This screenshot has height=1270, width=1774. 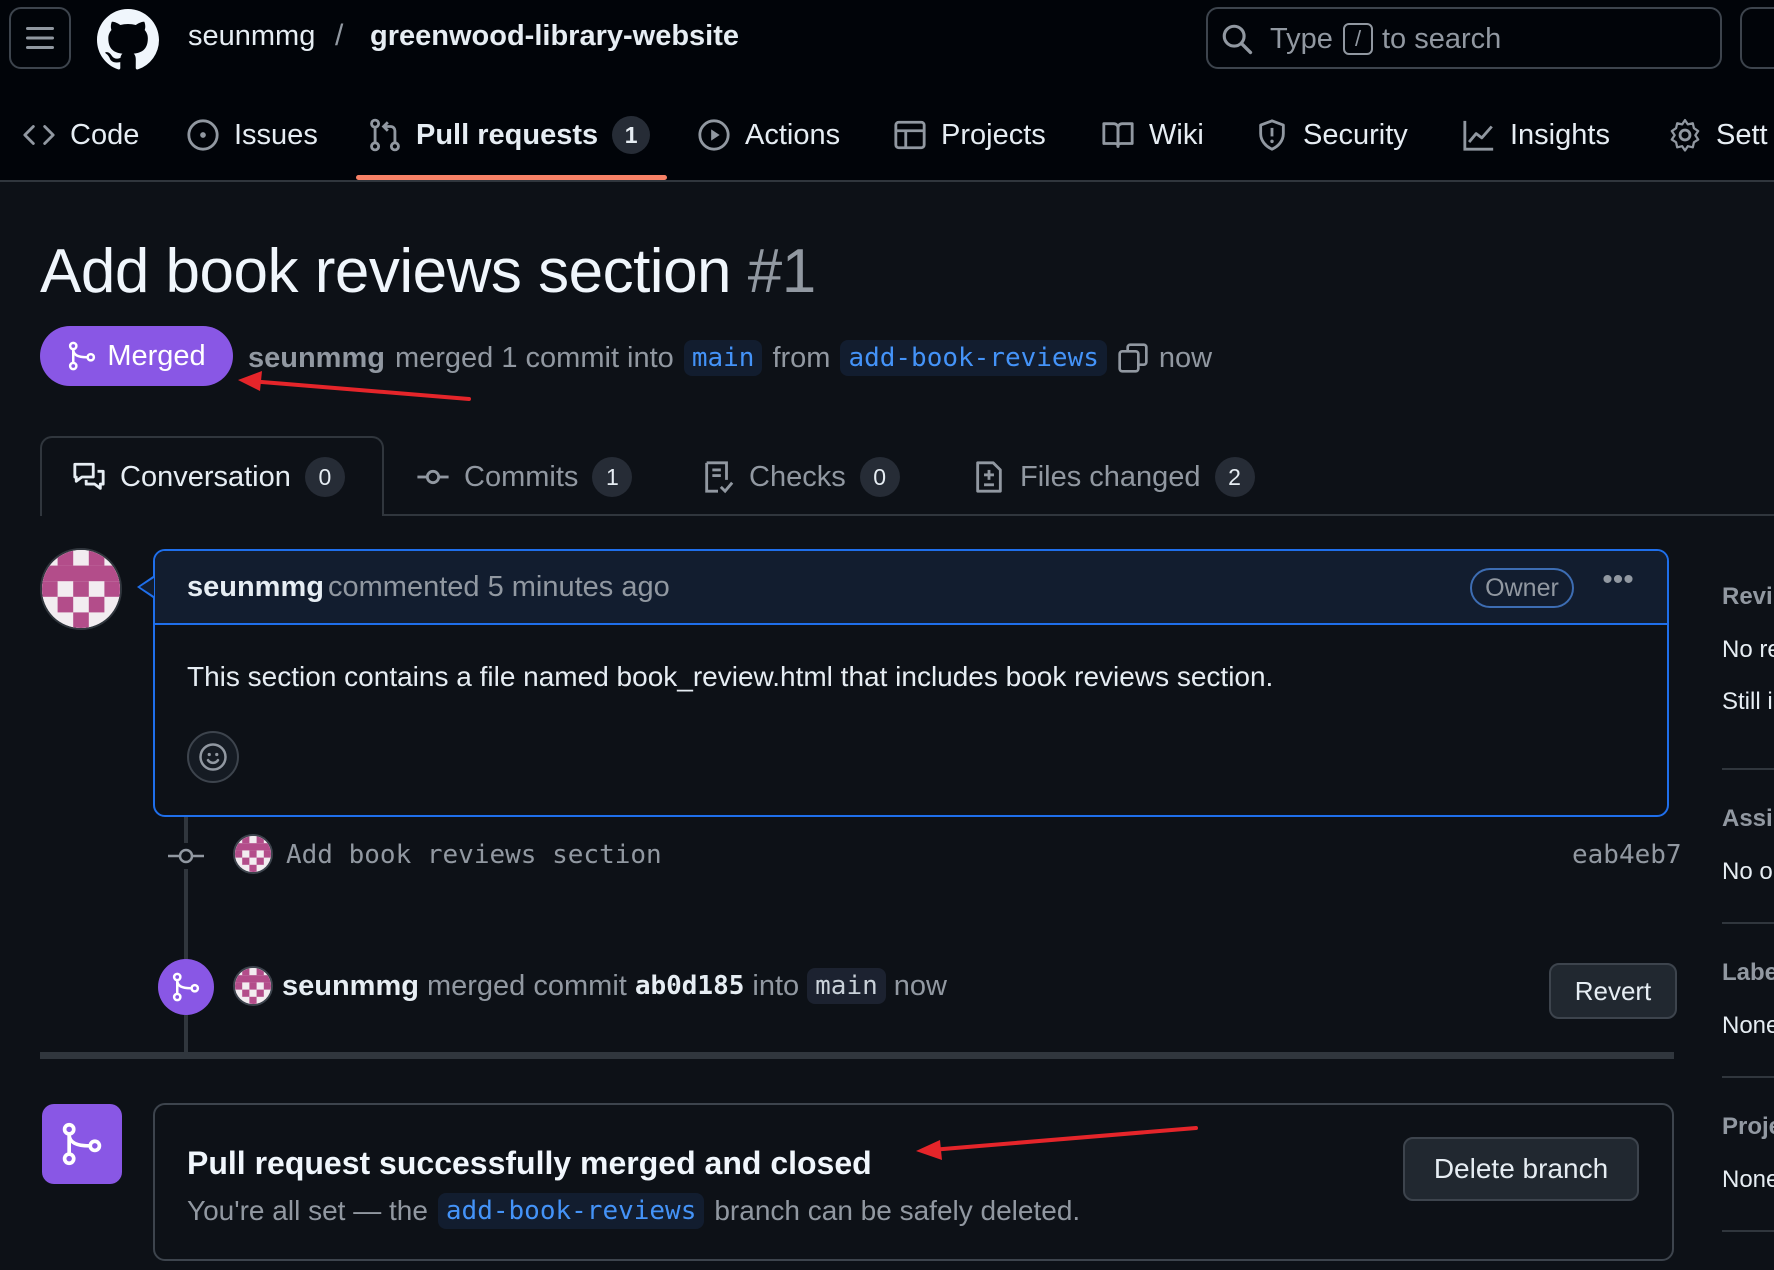 I want to click on tab-security: Security, so click(x=1331, y=135).